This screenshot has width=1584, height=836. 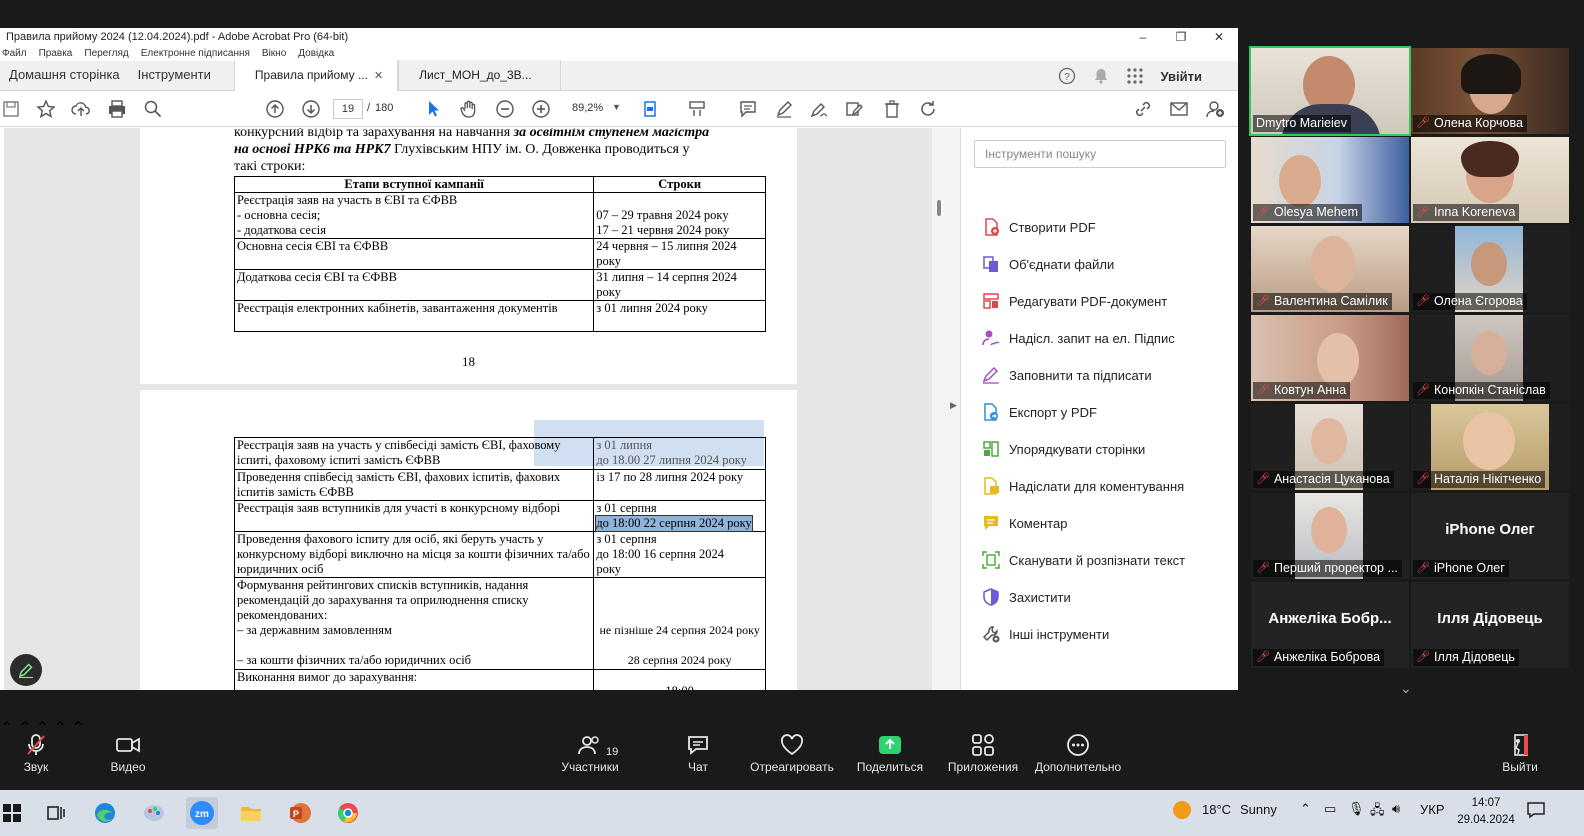 What do you see at coordinates (1490, 625) in the screenshot?
I see `participant-tile: Ілля Дідовець 🎤︎ Ілля Дідовець` at bounding box center [1490, 625].